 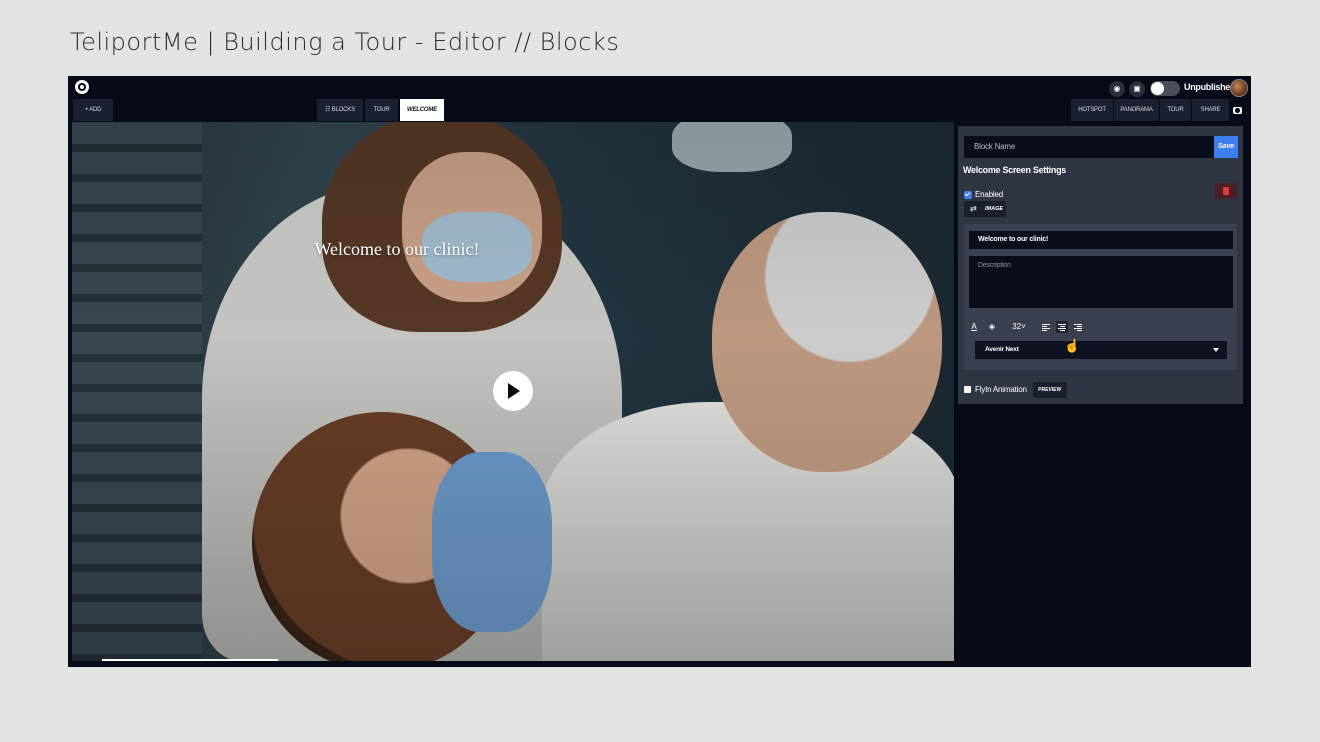 I want to click on tab-tour: TOUR, so click(x=381, y=110).